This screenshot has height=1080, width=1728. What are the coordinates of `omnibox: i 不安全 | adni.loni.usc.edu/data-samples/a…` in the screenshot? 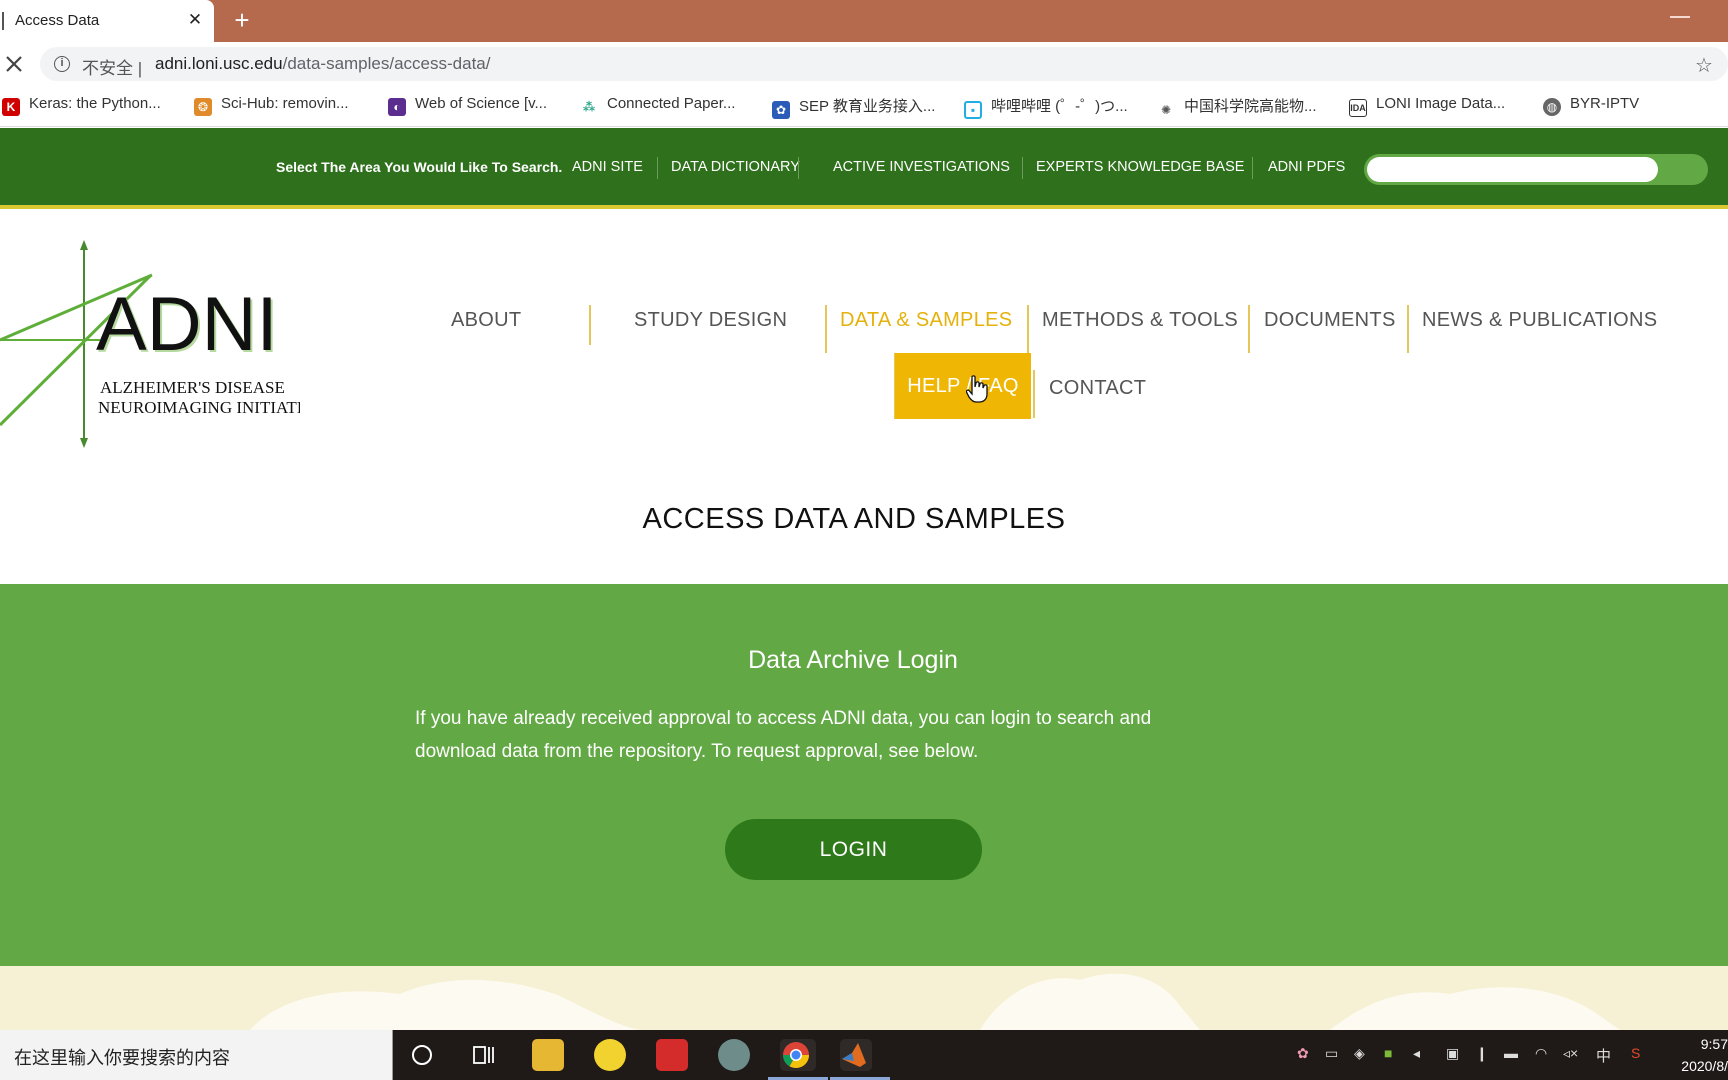 It's located at (884, 64).